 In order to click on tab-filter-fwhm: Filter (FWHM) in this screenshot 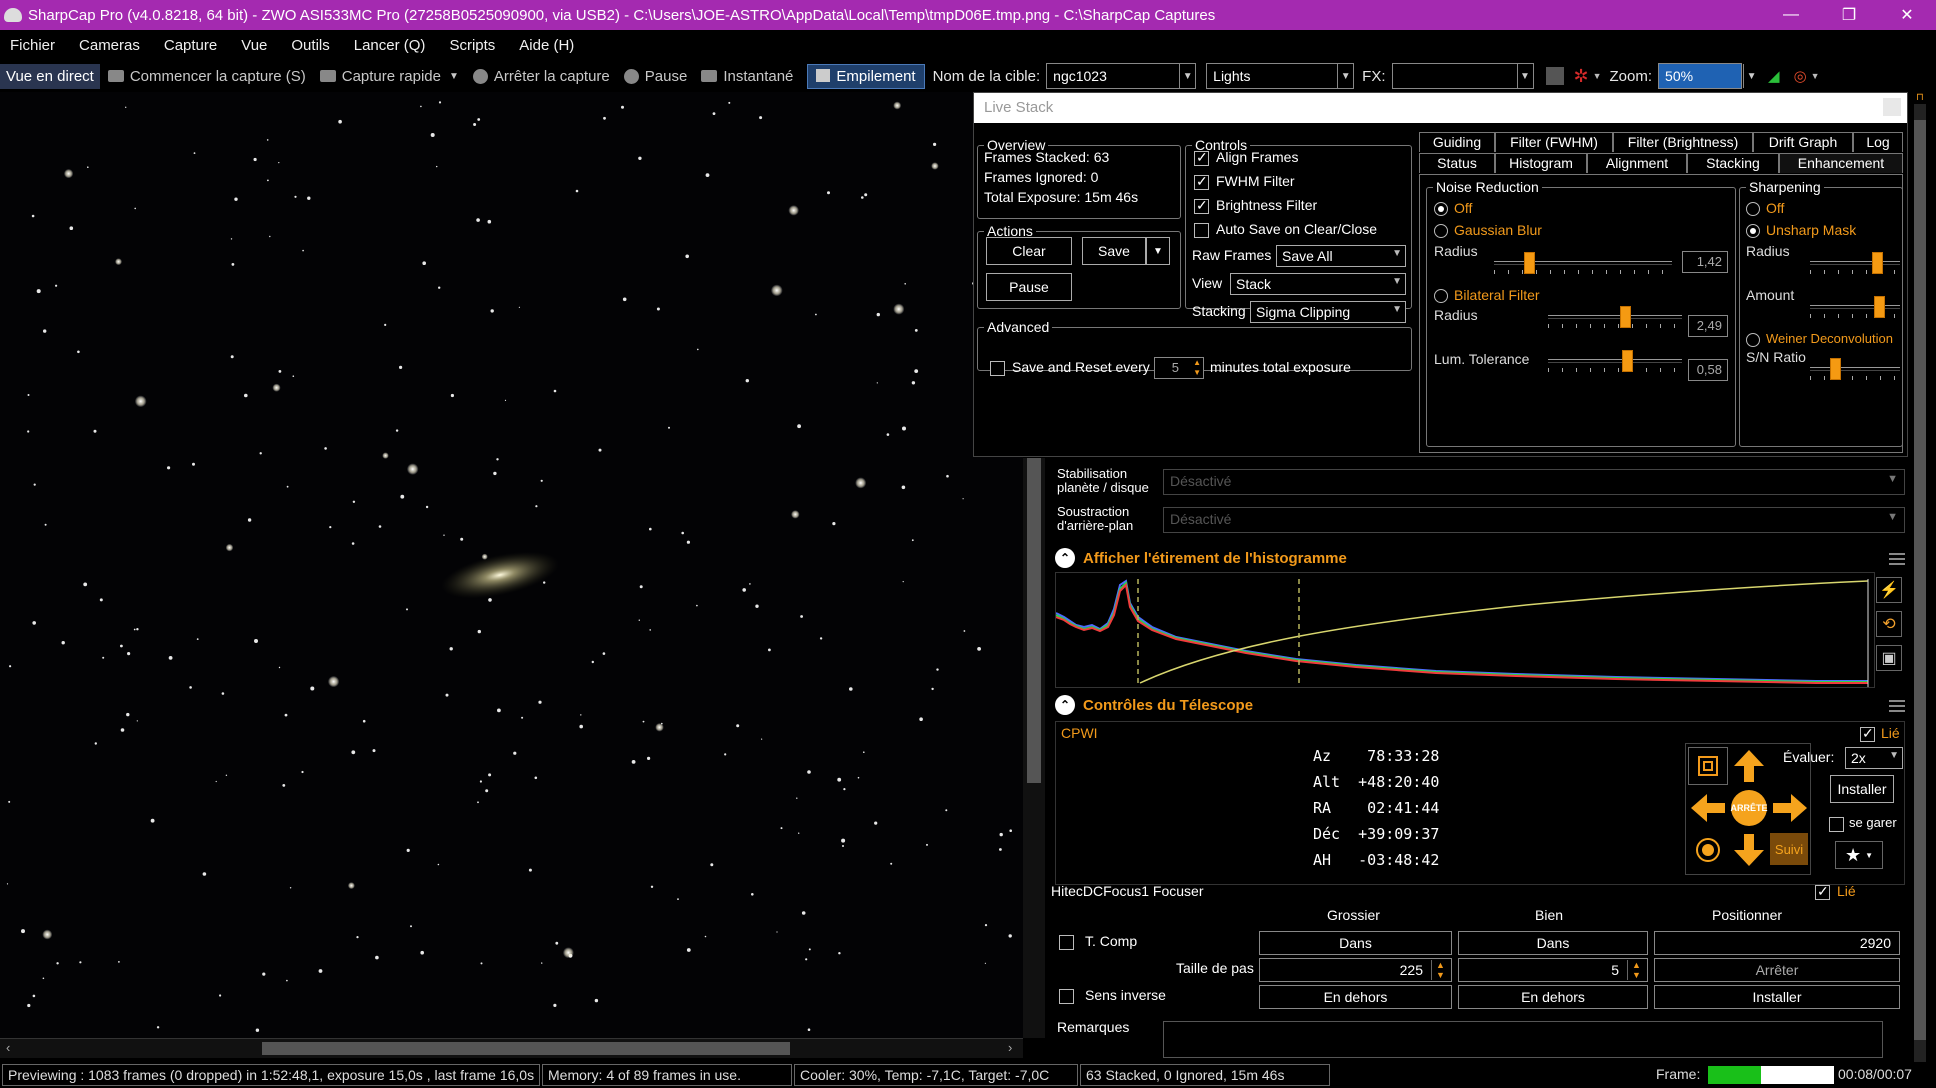, I will do `click(1554, 142)`.